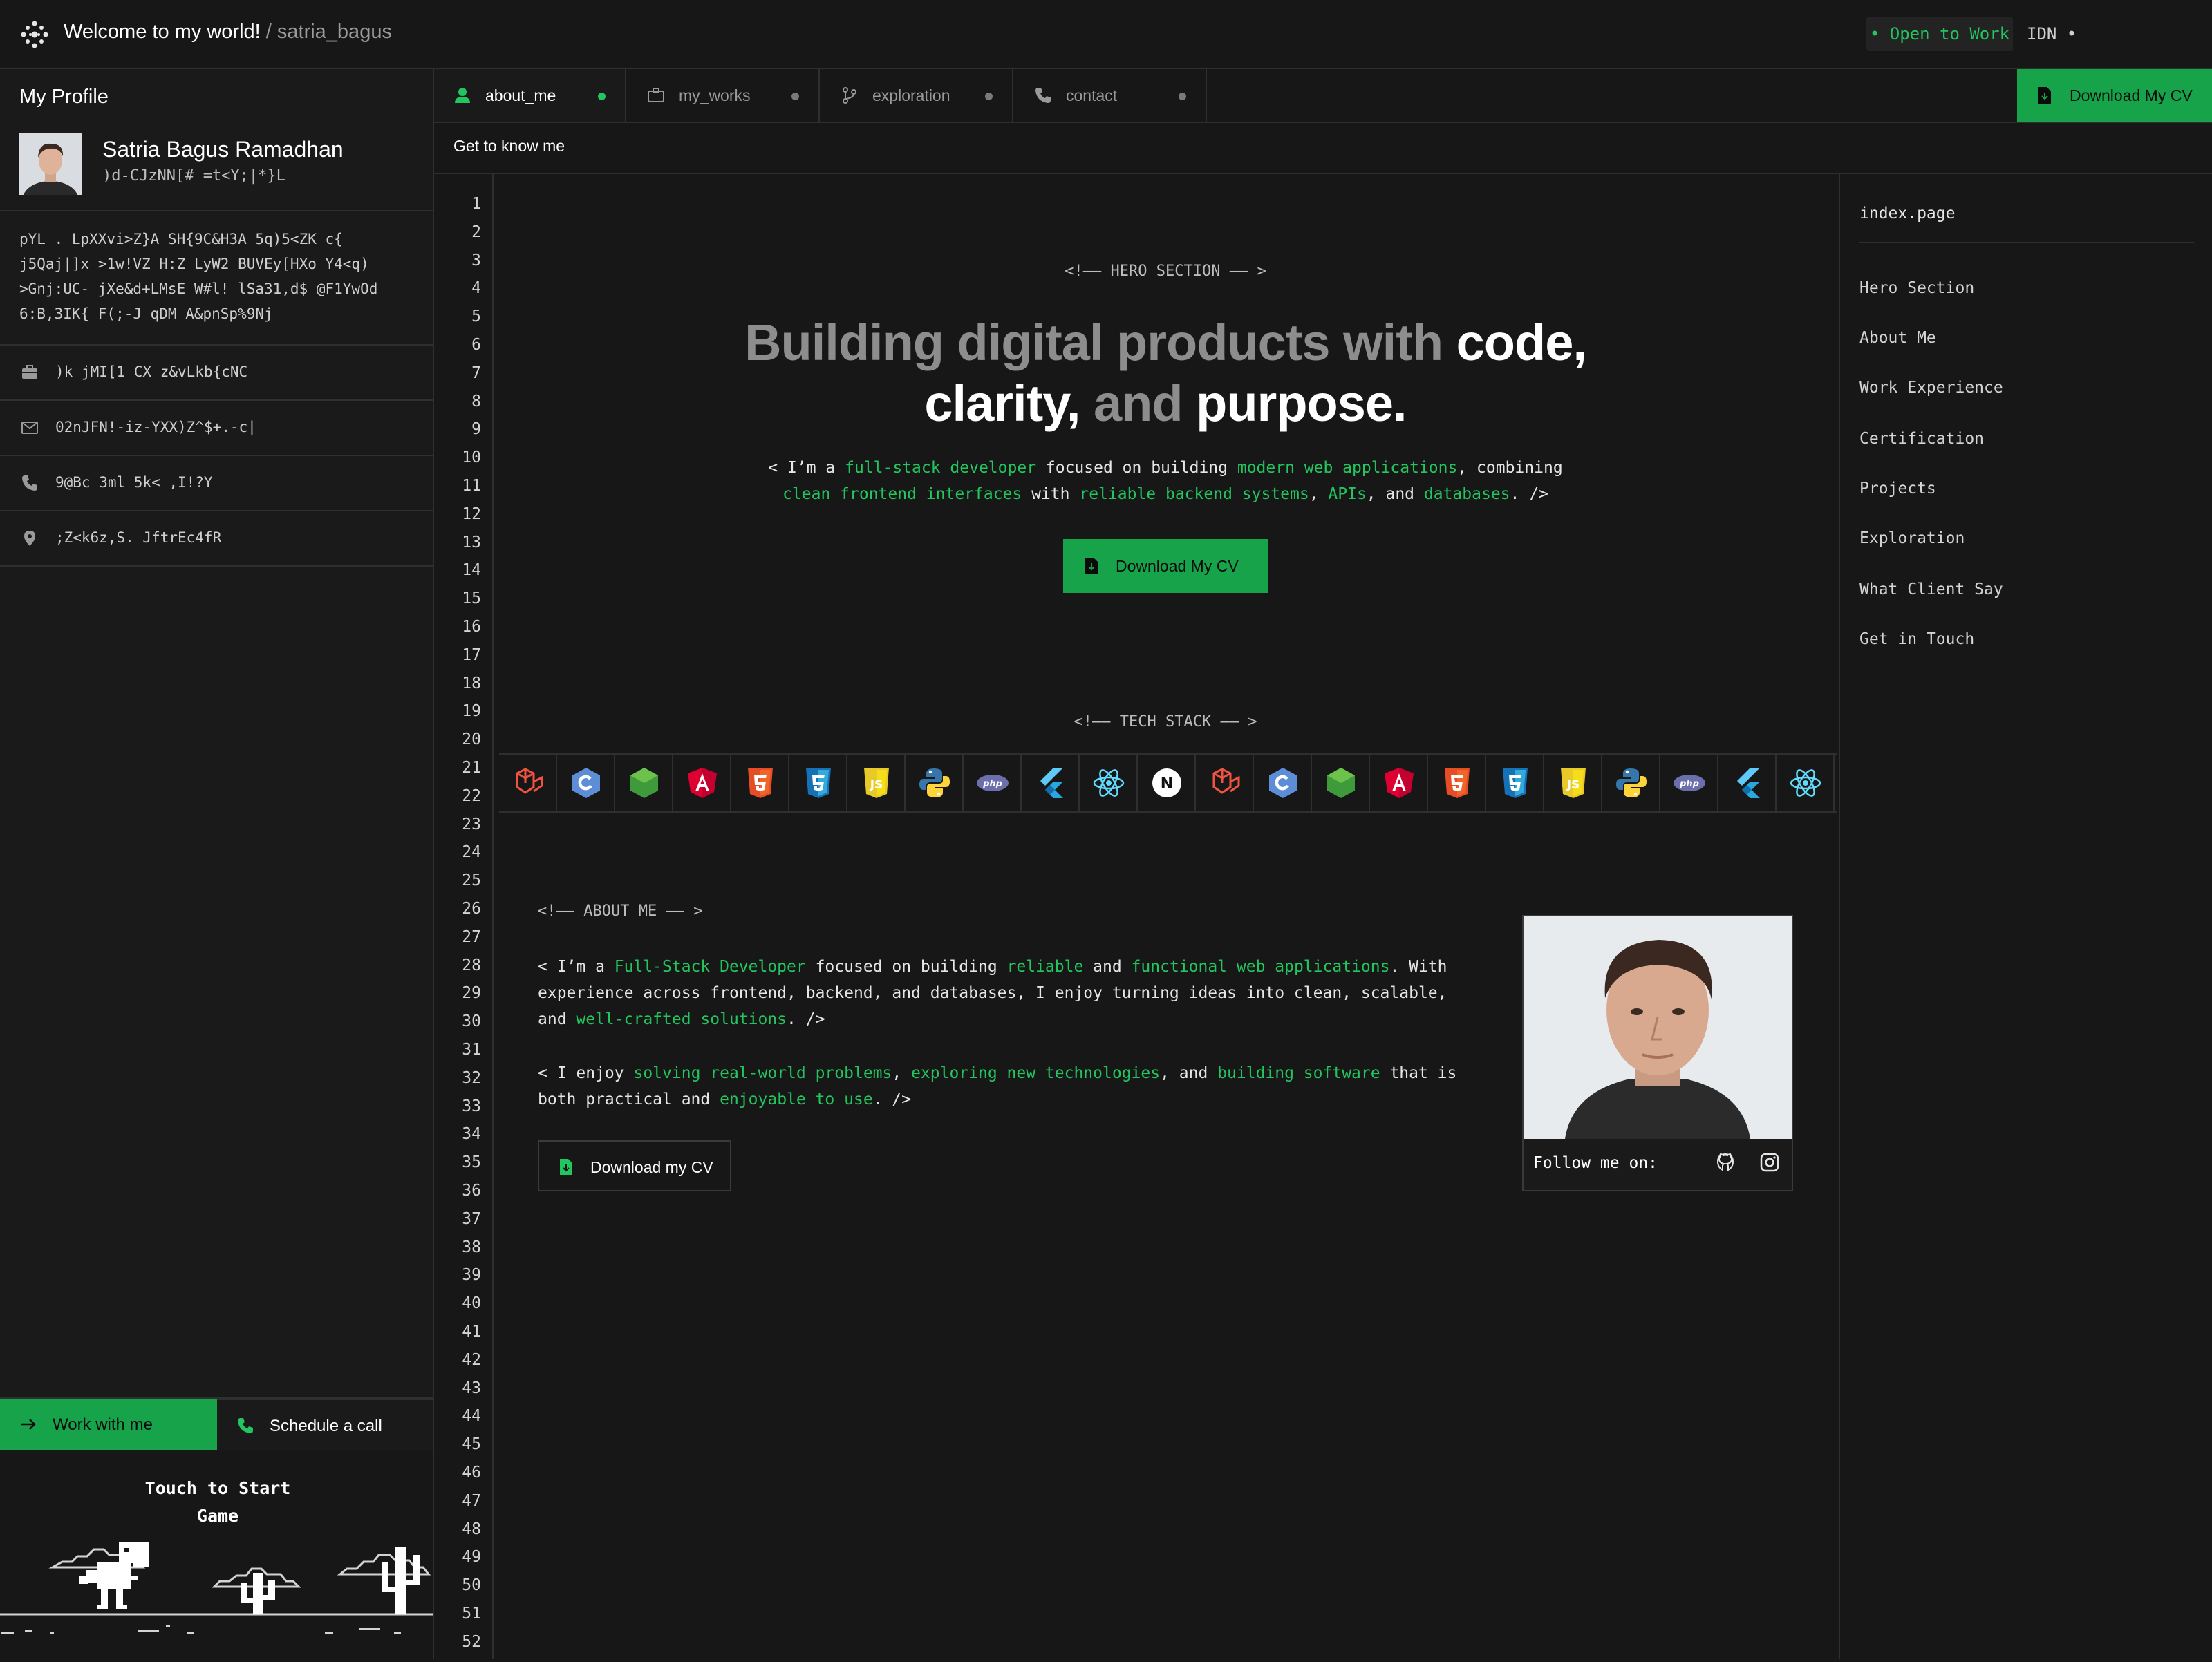  What do you see at coordinates (472, 824) in the screenshot?
I see `line-number: 23` at bounding box center [472, 824].